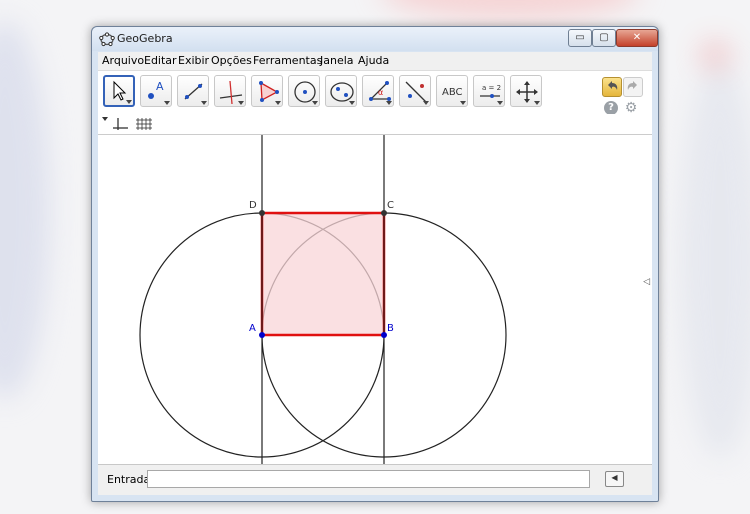 Image resolution: width=750 pixels, height=514 pixels. What do you see at coordinates (193, 91) in the screenshot?
I see `tool-line` at bounding box center [193, 91].